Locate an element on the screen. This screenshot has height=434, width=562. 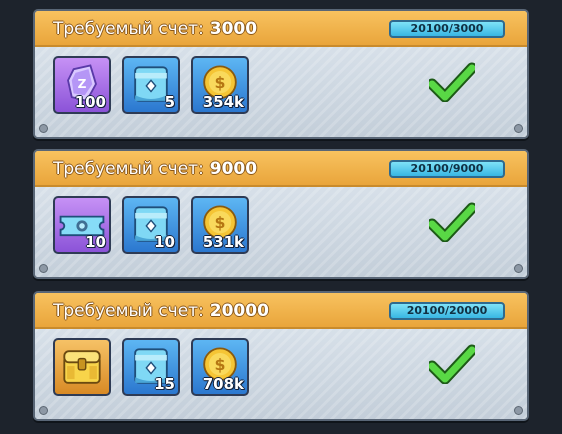
reward-item-quantity: 531k is located at coordinates (223, 242).